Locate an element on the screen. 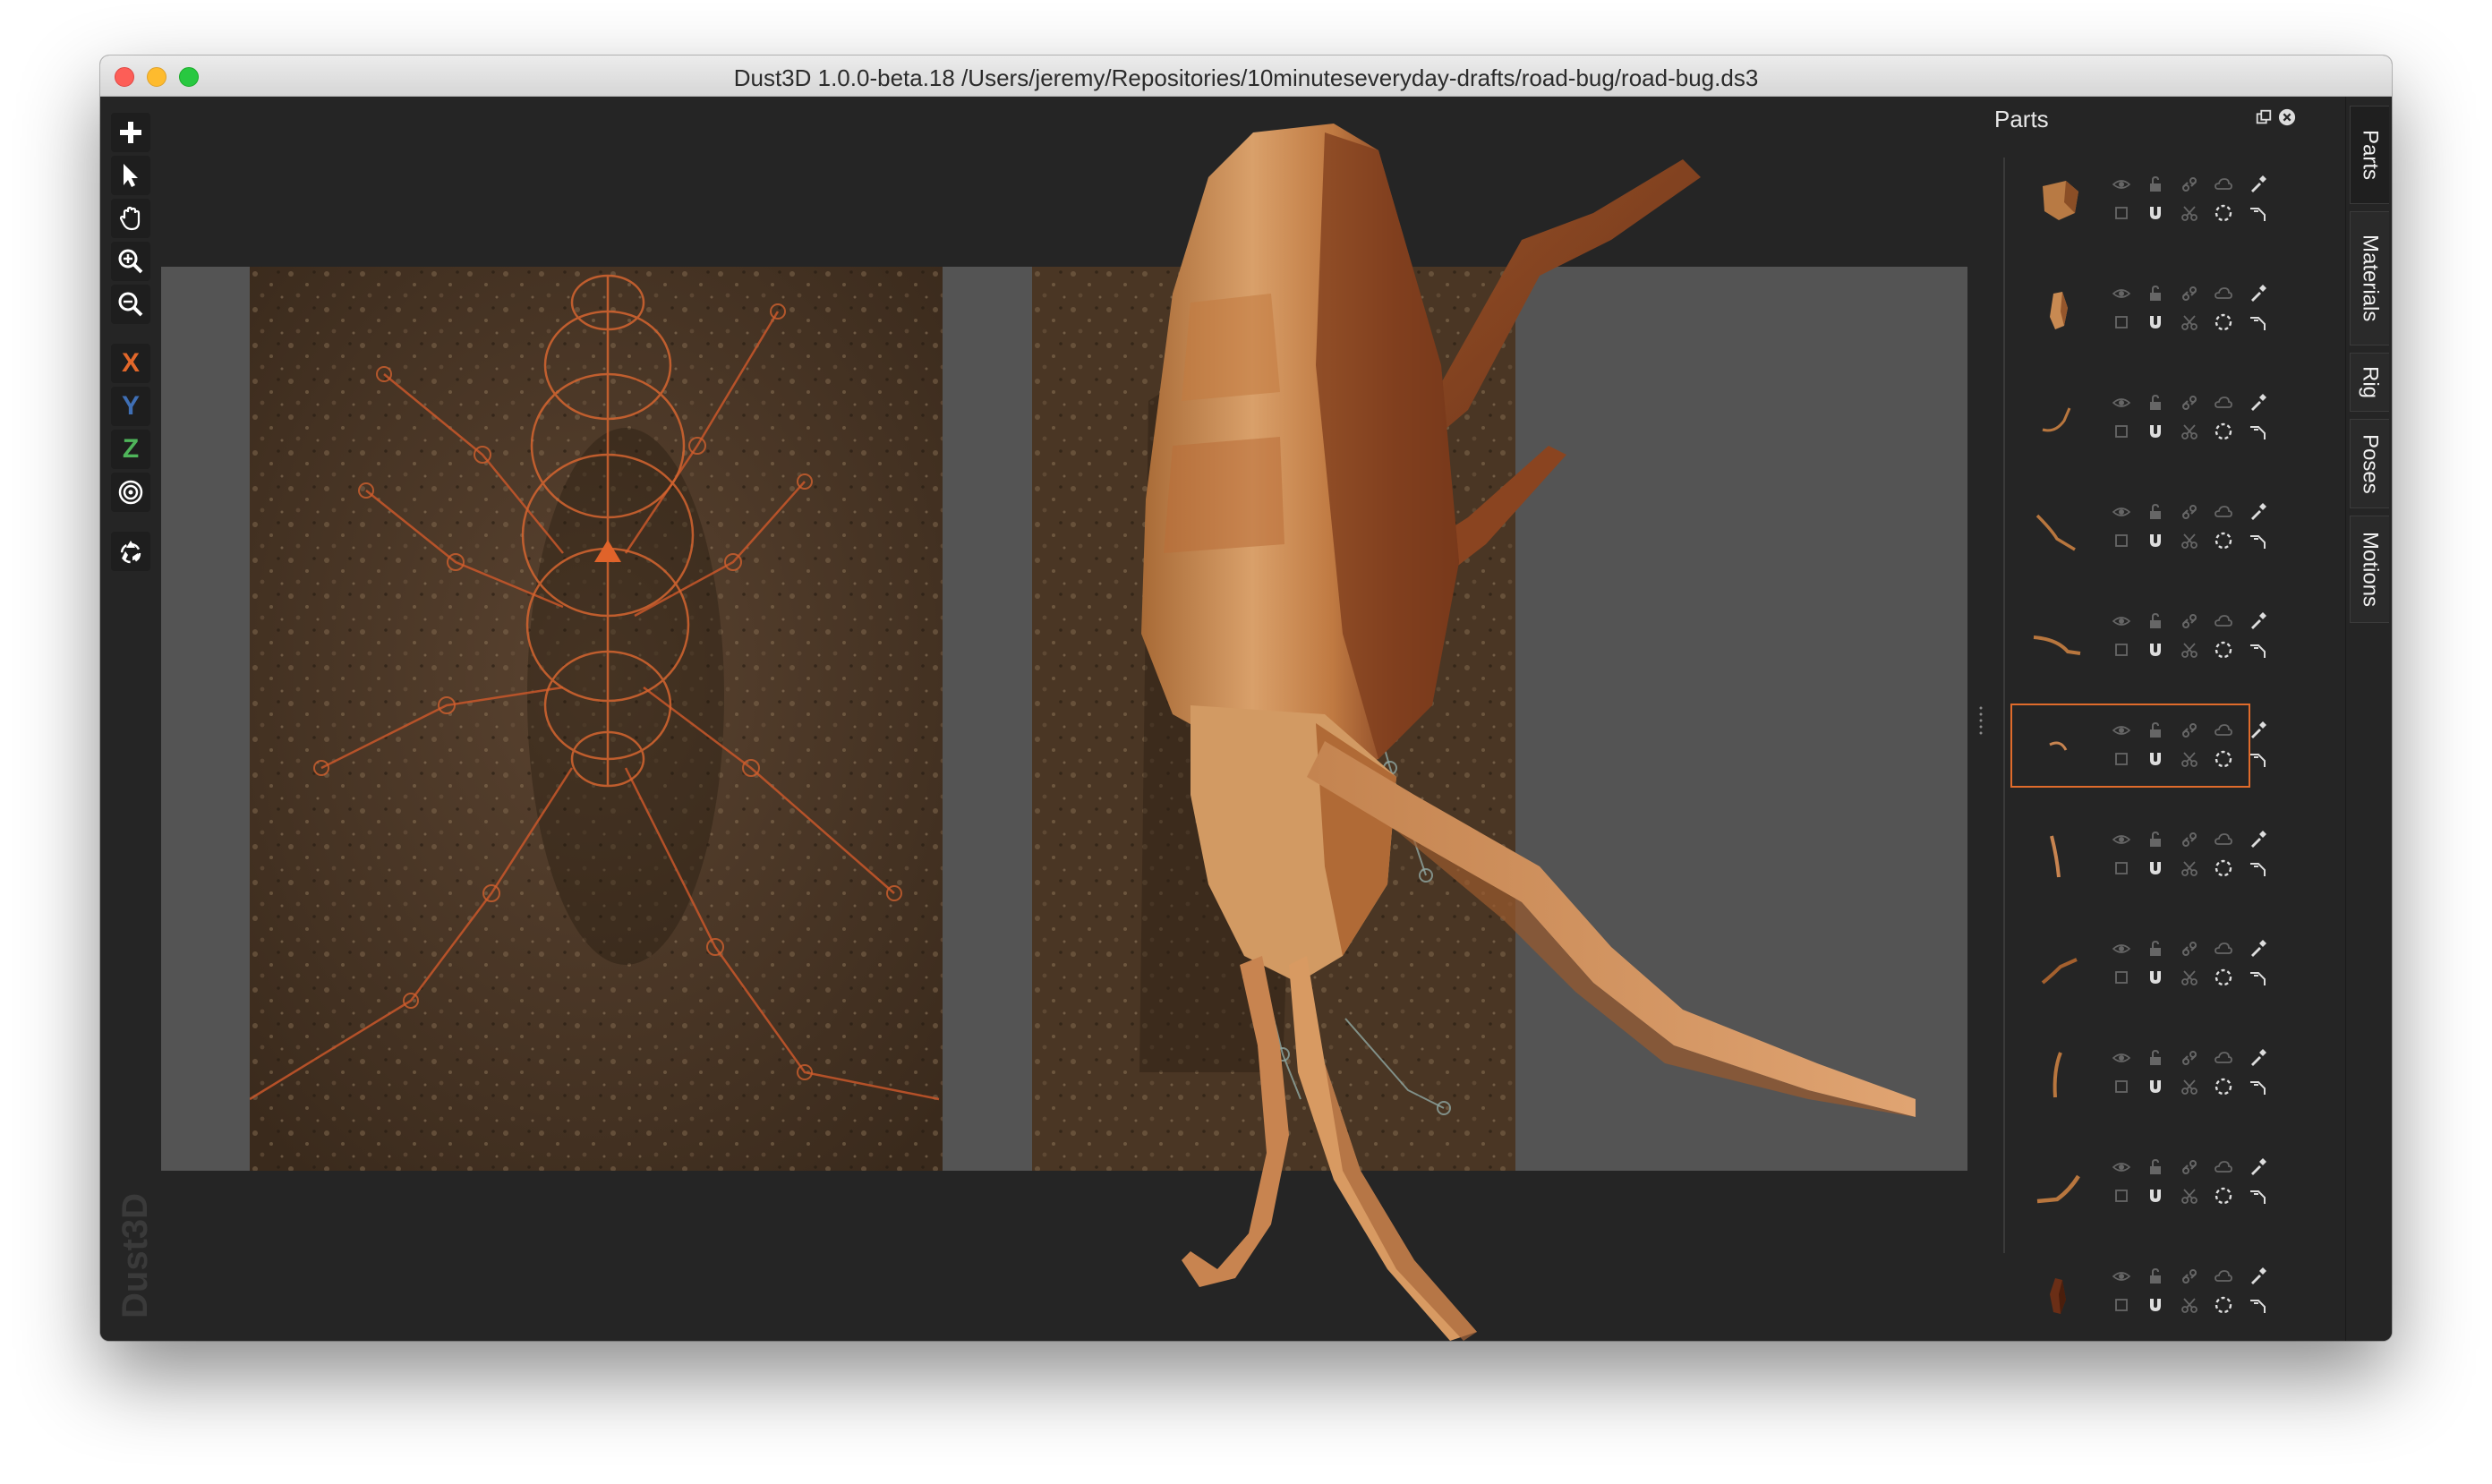 This screenshot has height=1484, width=2492. x-axis-lock-button: X is located at coordinates (130, 363).